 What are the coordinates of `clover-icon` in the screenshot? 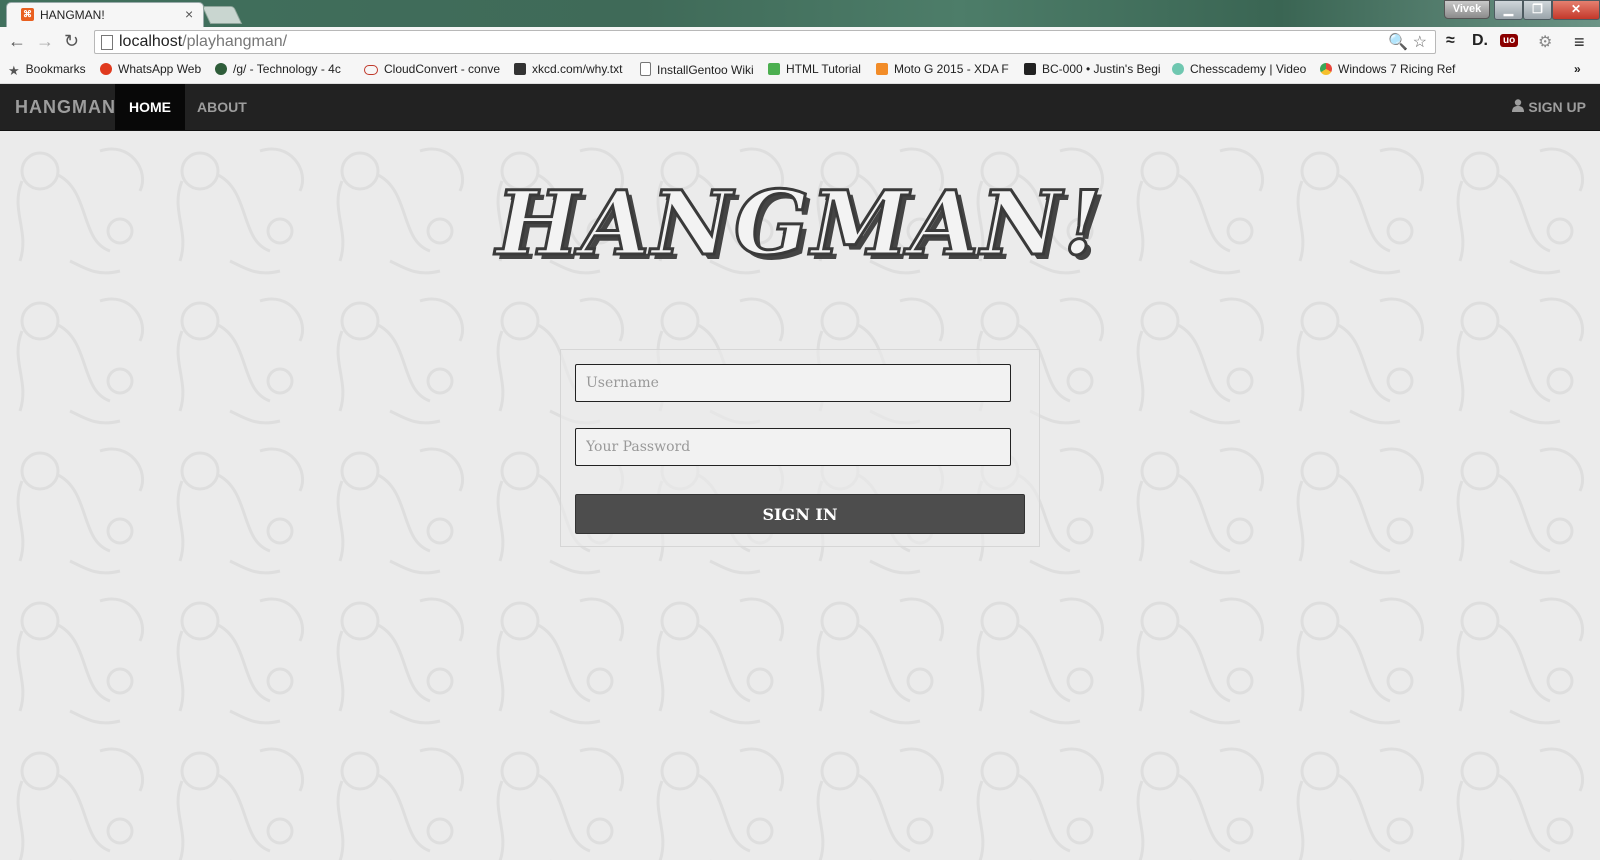 It's located at (221, 69).